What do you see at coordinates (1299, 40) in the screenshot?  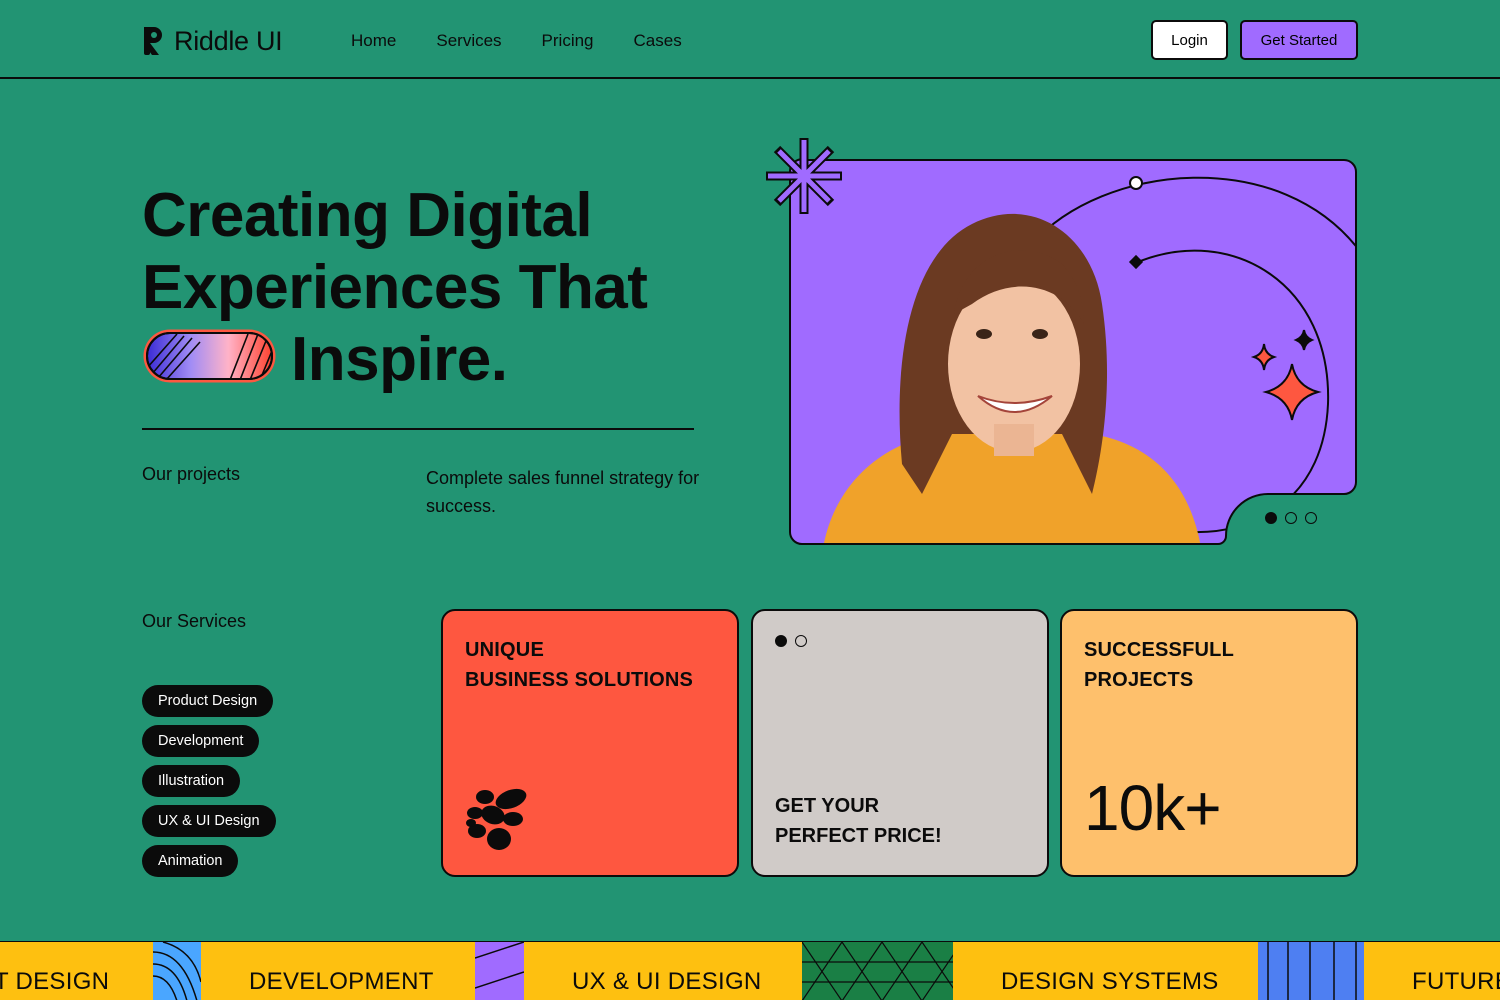 I see `get-started-button: Get Started` at bounding box center [1299, 40].